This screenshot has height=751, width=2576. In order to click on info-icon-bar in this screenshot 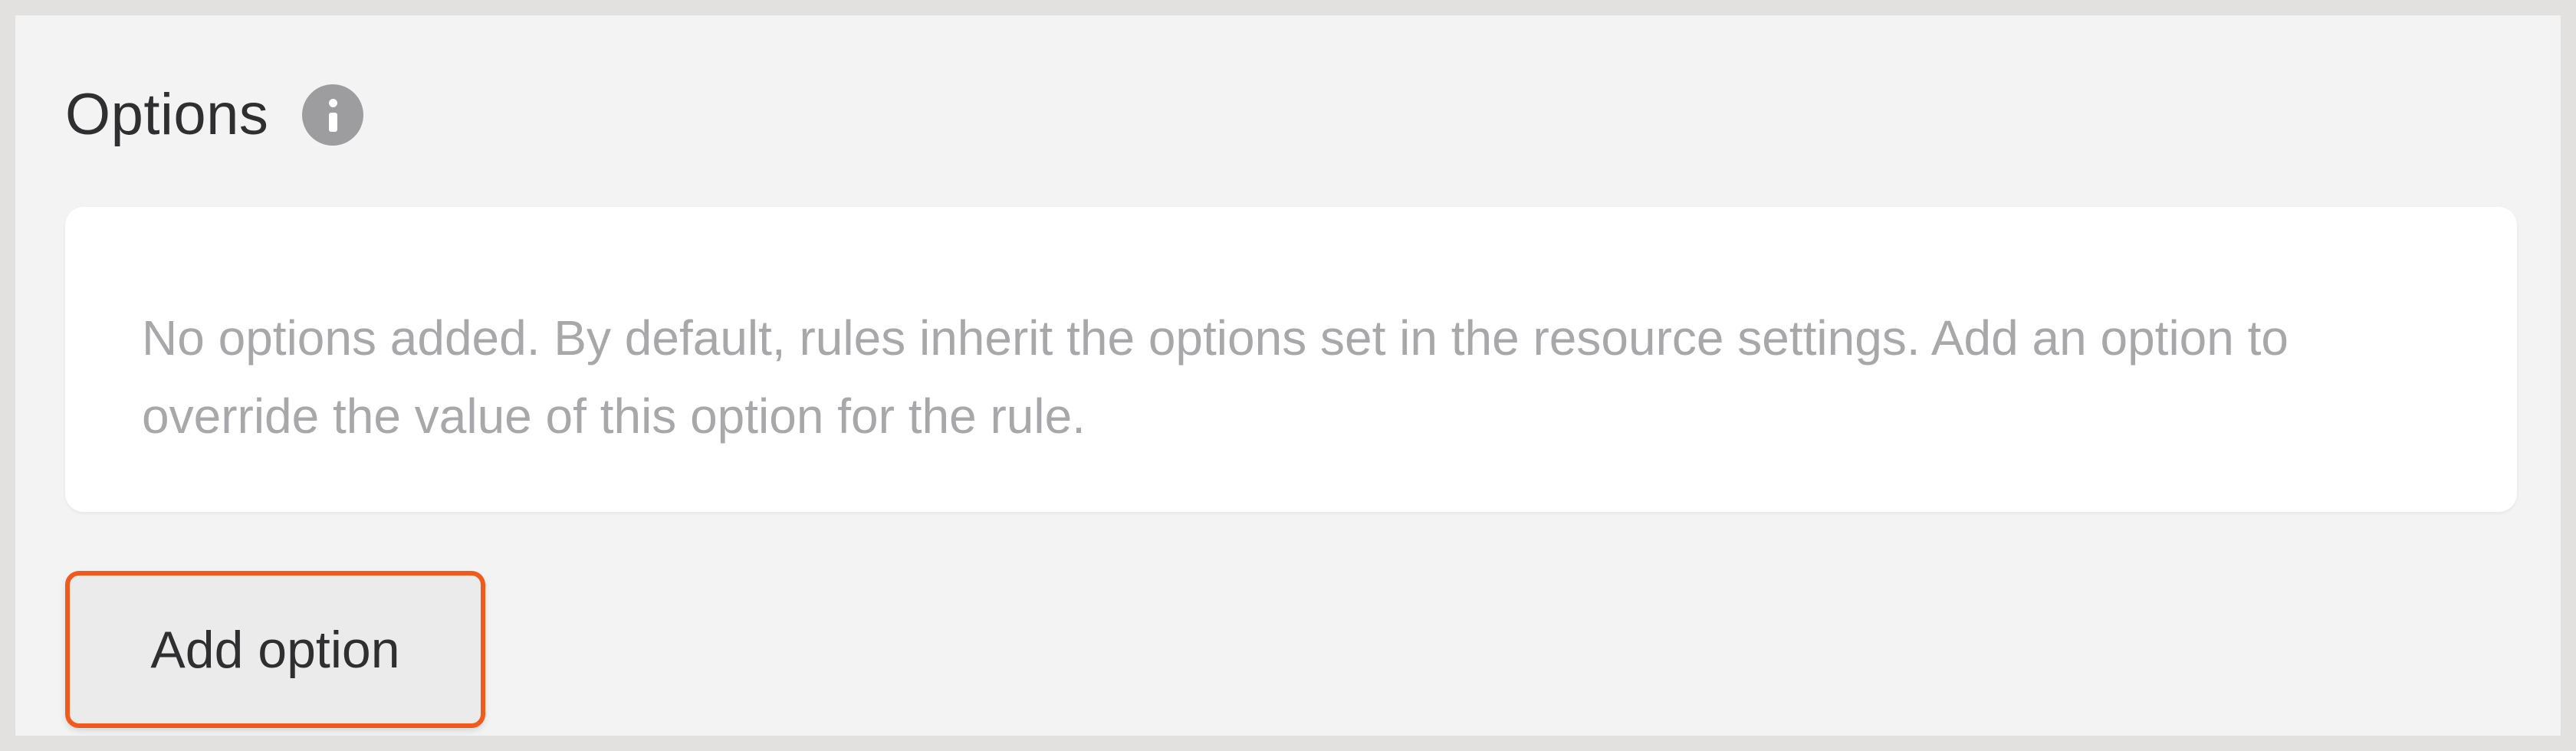, I will do `click(333, 122)`.